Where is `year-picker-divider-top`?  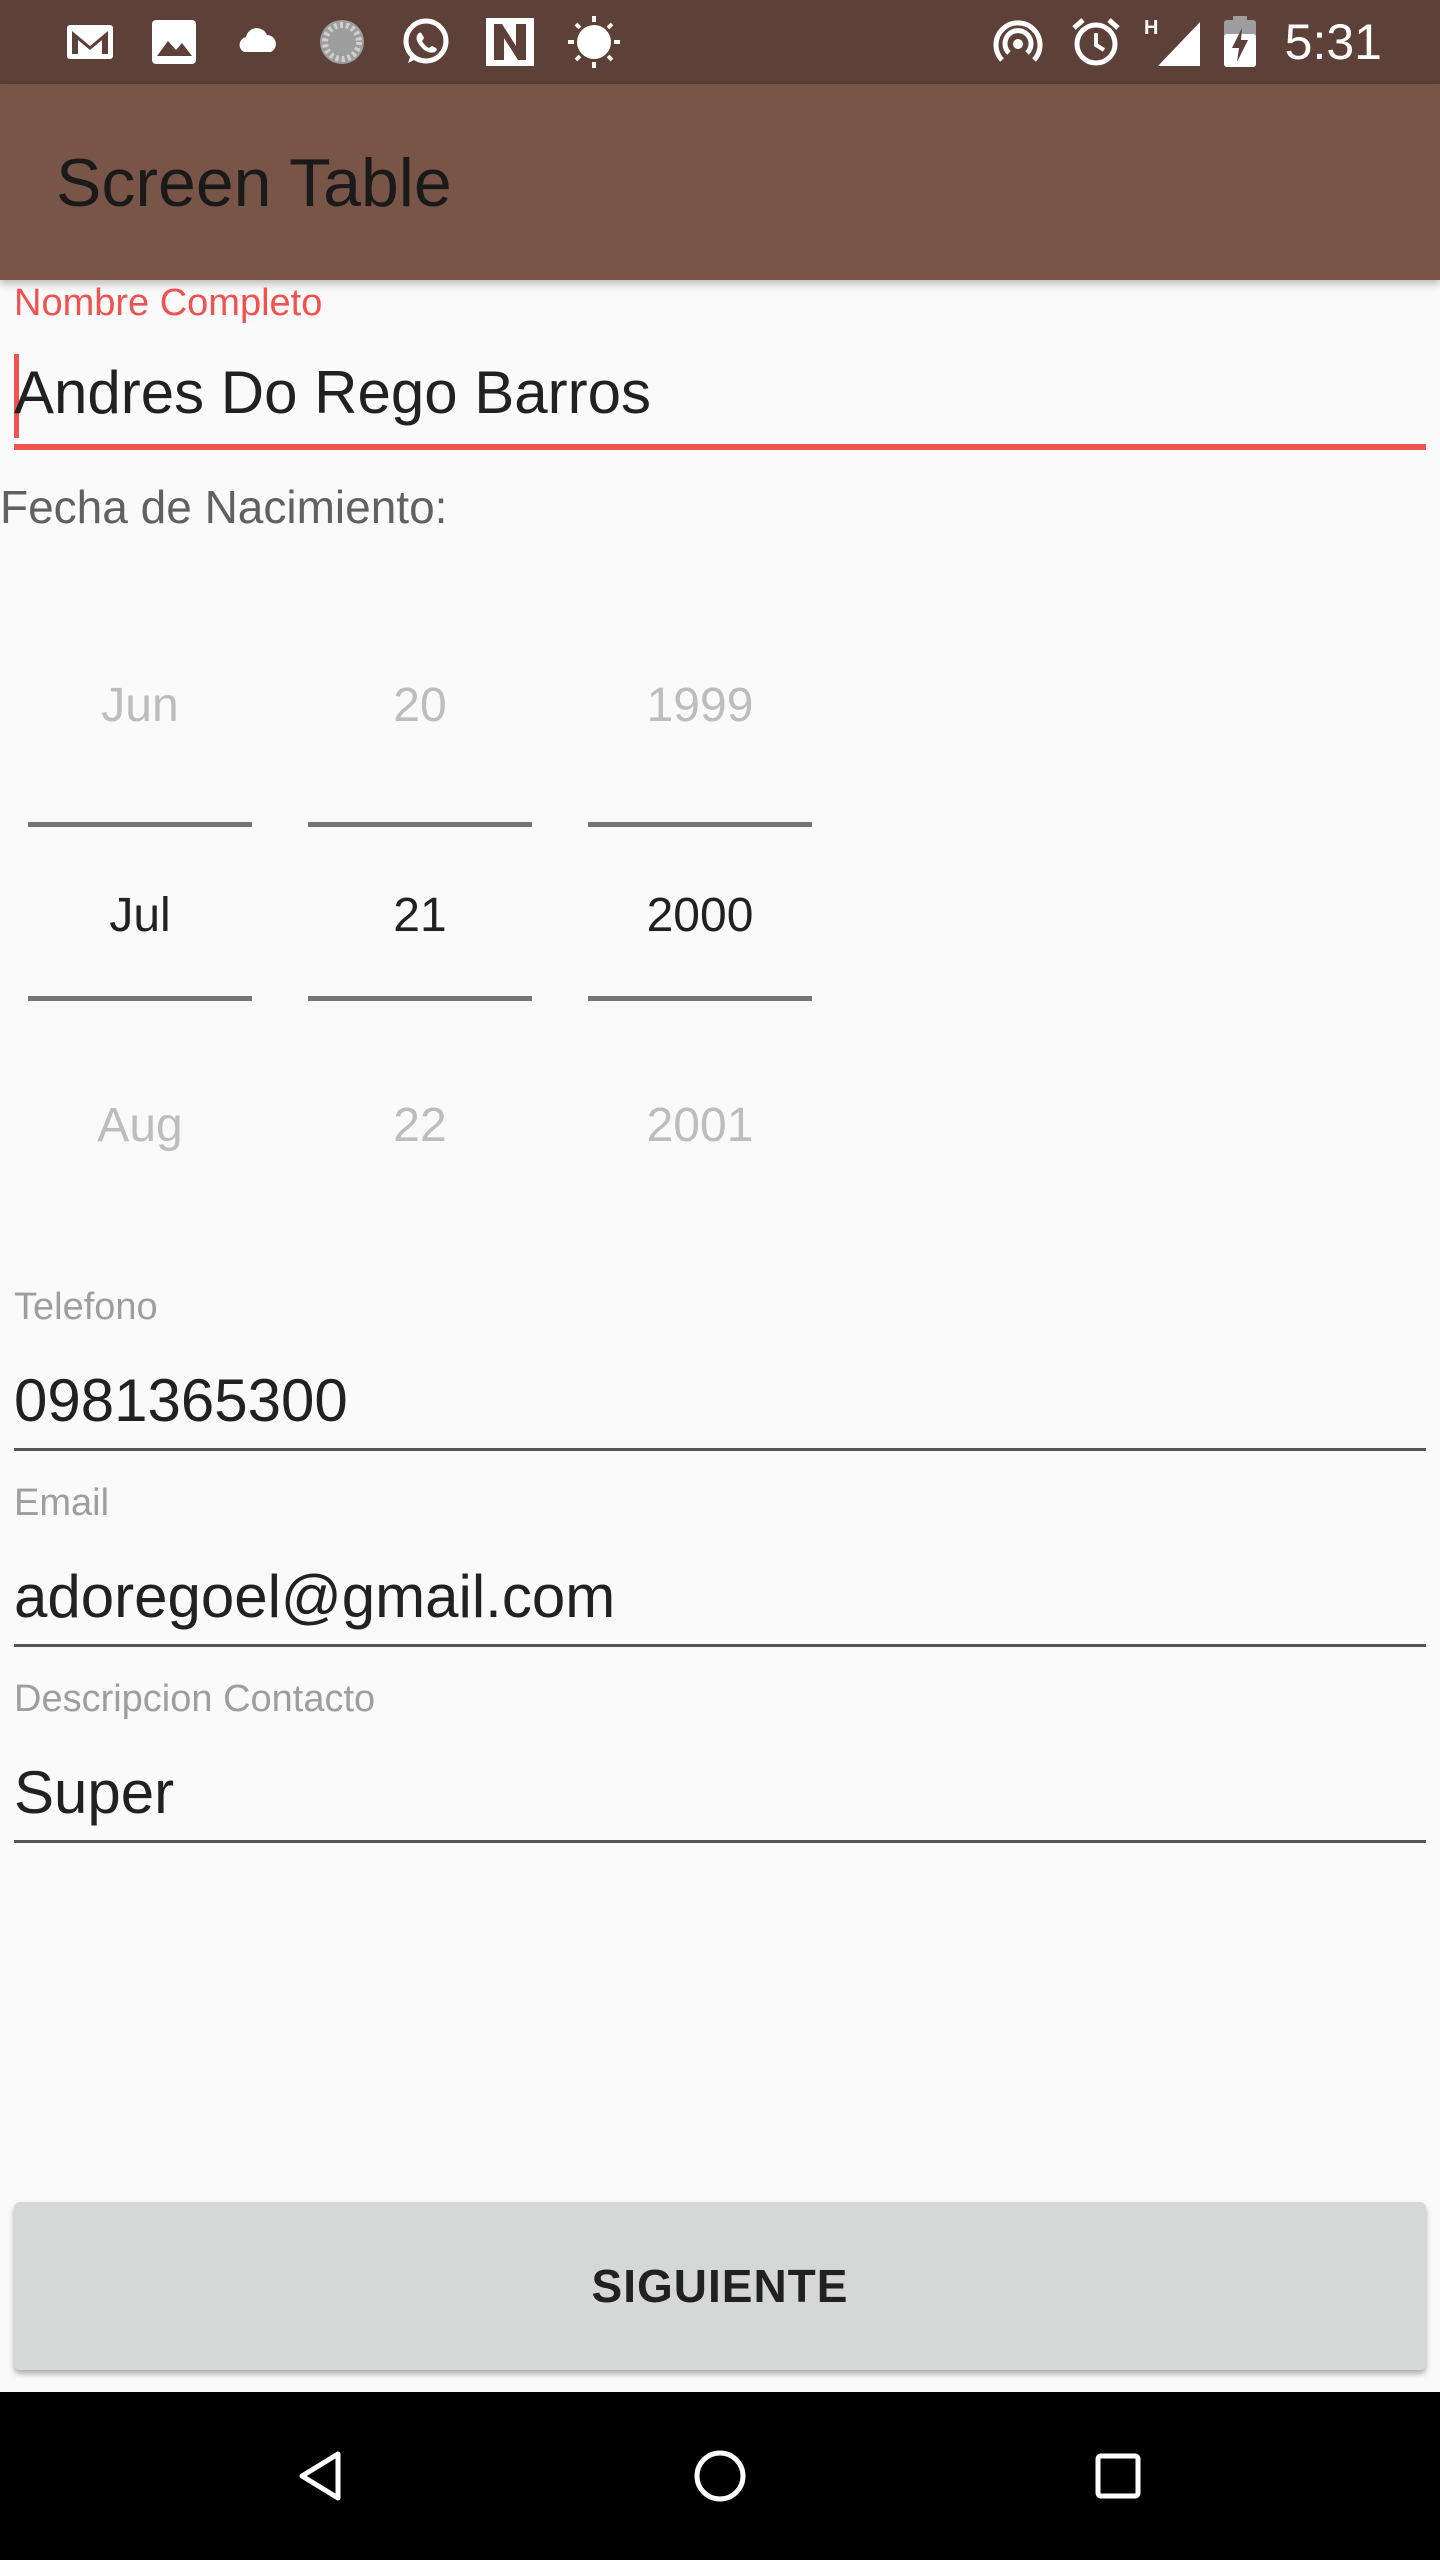 year-picker-divider-top is located at coordinates (700, 824).